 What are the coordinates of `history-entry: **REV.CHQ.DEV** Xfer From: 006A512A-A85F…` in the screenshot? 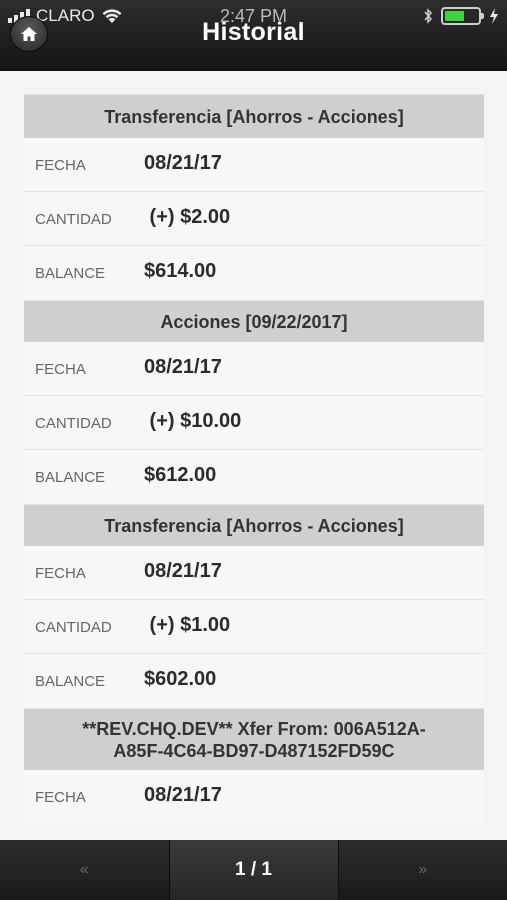 It's located at (254, 766).